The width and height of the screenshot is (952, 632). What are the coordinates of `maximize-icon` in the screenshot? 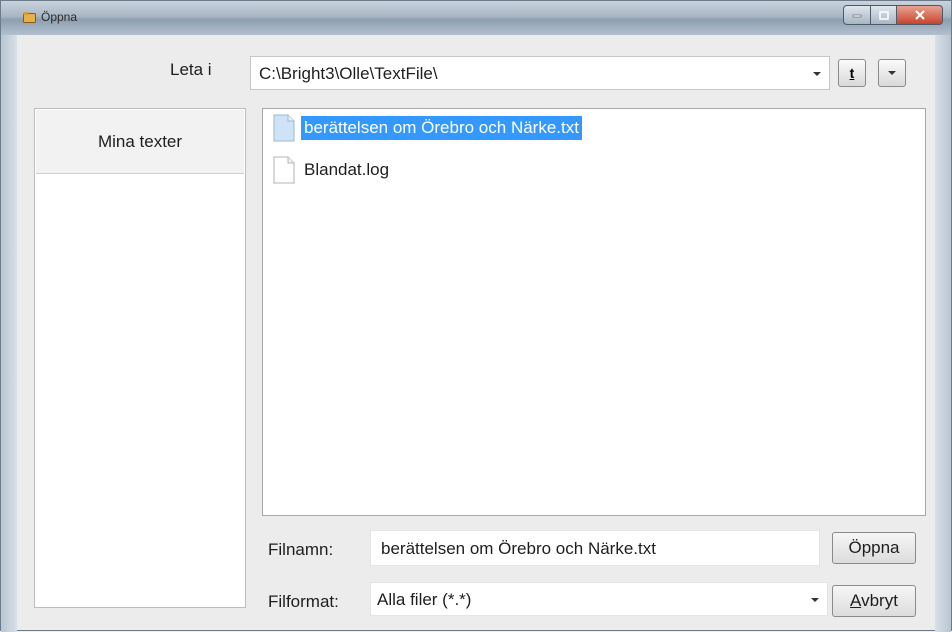 It's located at (883, 15).